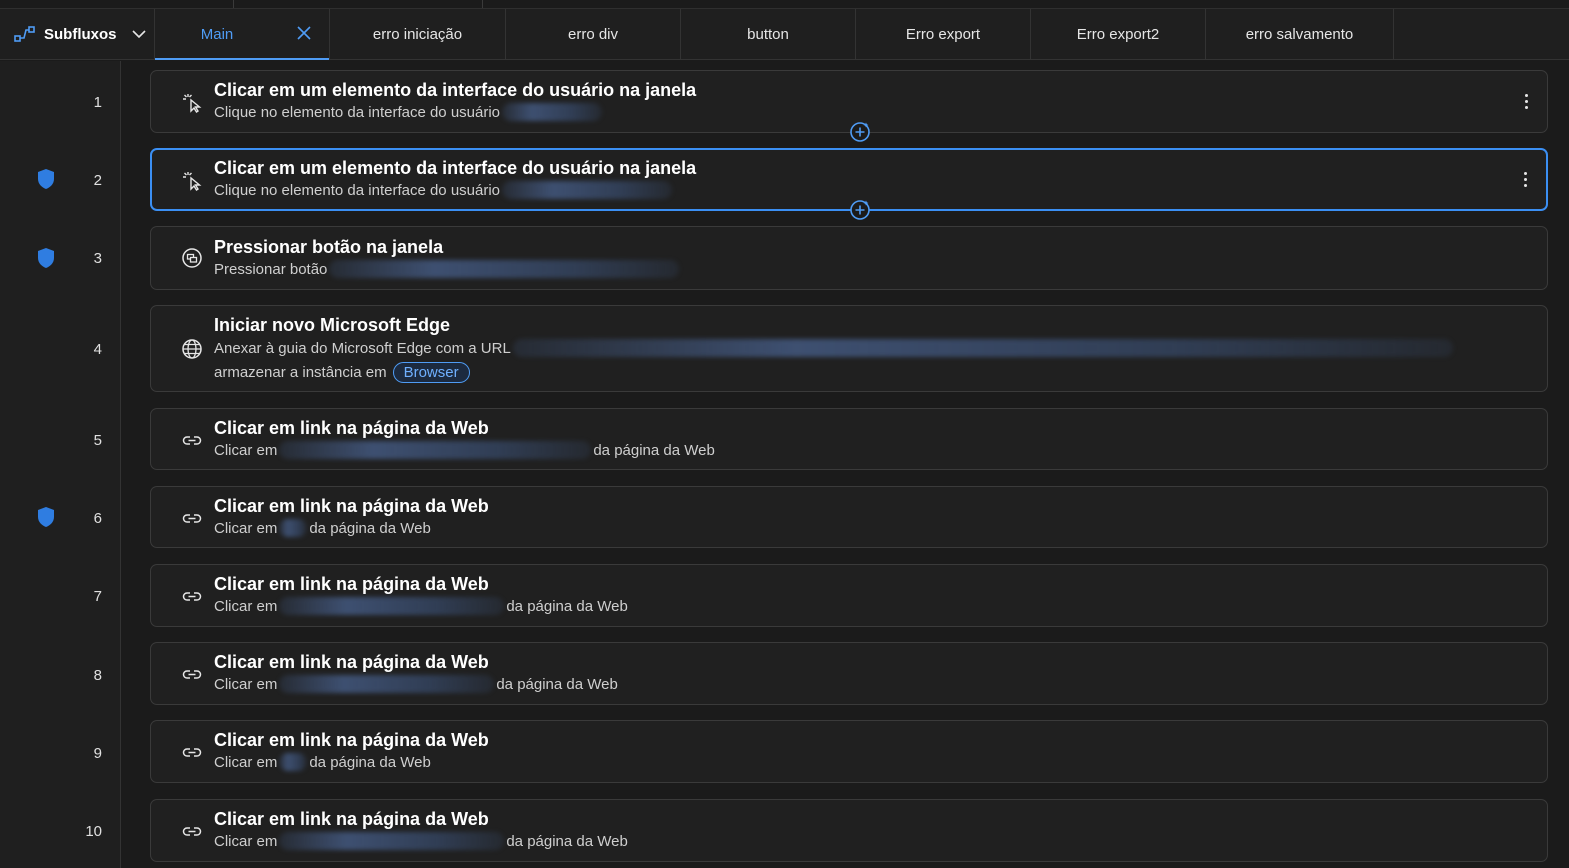 The width and height of the screenshot is (1569, 868). What do you see at coordinates (97, 440) in the screenshot?
I see `line-number: 5` at bounding box center [97, 440].